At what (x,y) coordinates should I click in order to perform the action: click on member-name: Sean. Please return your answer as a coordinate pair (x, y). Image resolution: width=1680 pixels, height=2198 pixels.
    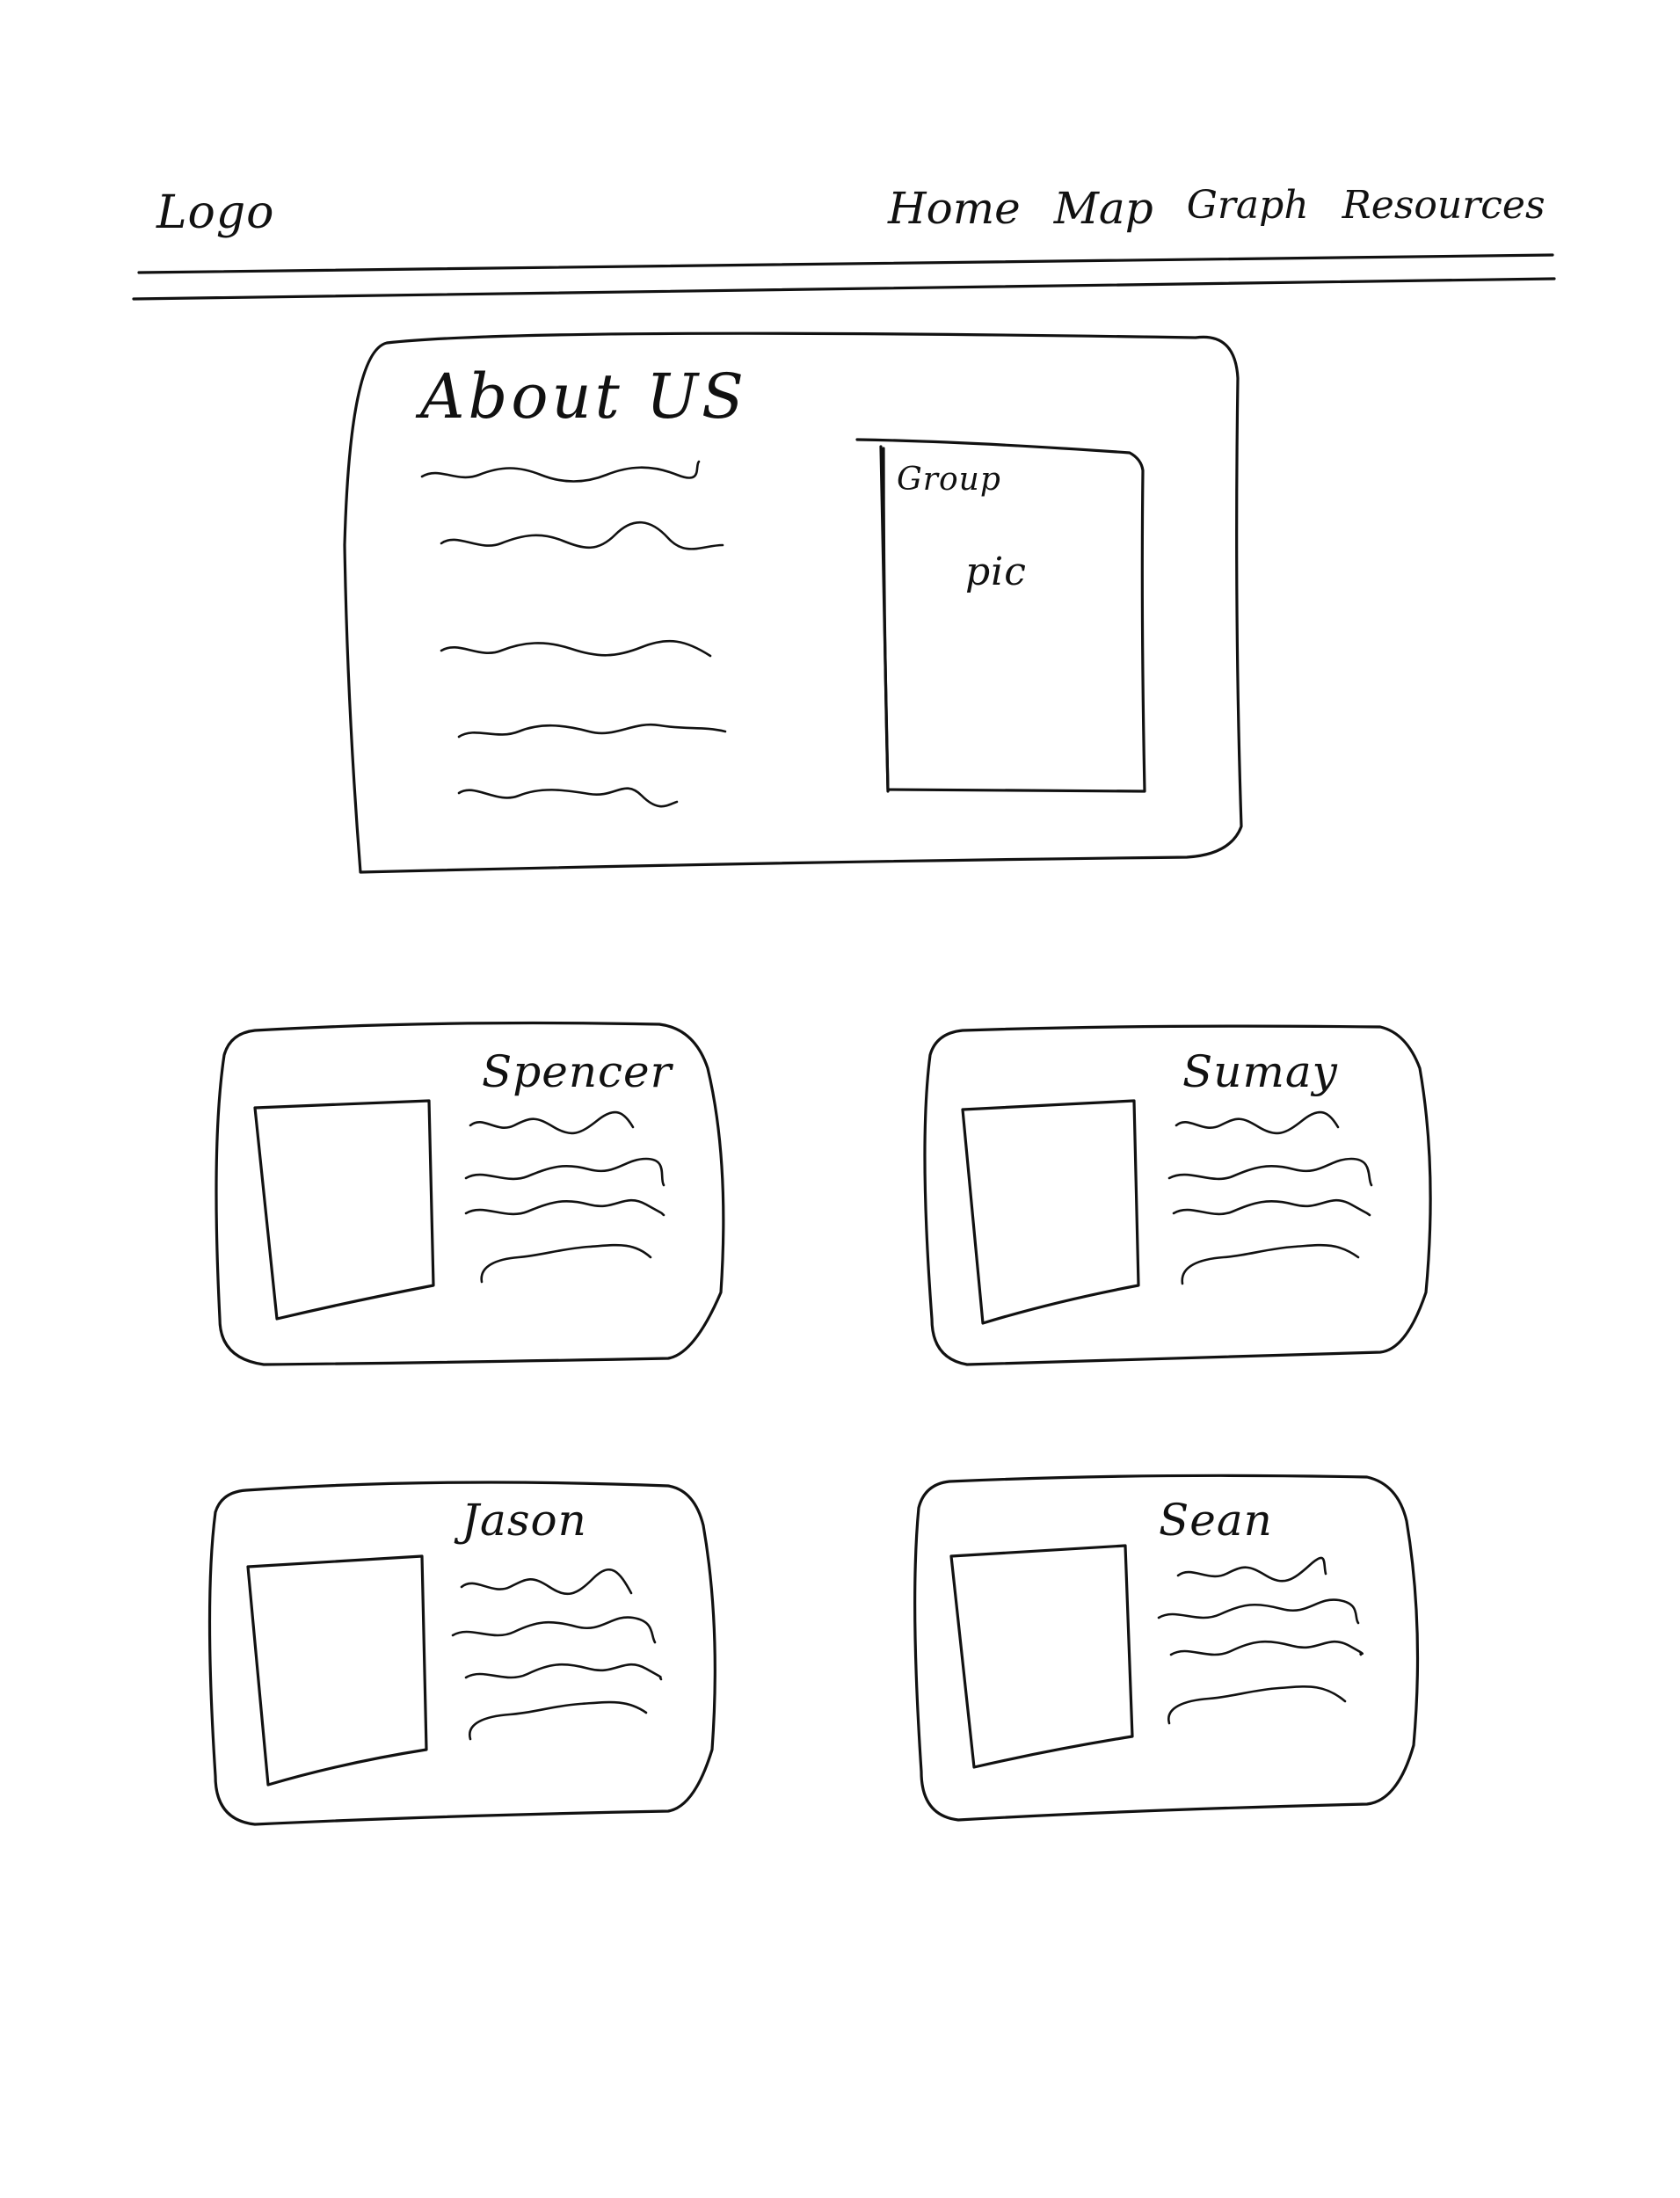
    Looking at the image, I should click on (1216, 1520).